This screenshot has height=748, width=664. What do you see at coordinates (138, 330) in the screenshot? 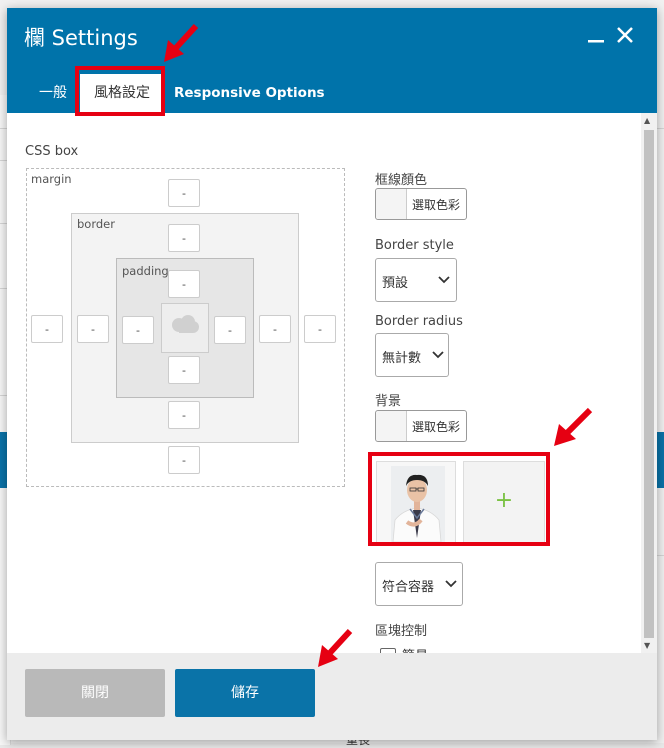
I see `padding-left-input: -` at bounding box center [138, 330].